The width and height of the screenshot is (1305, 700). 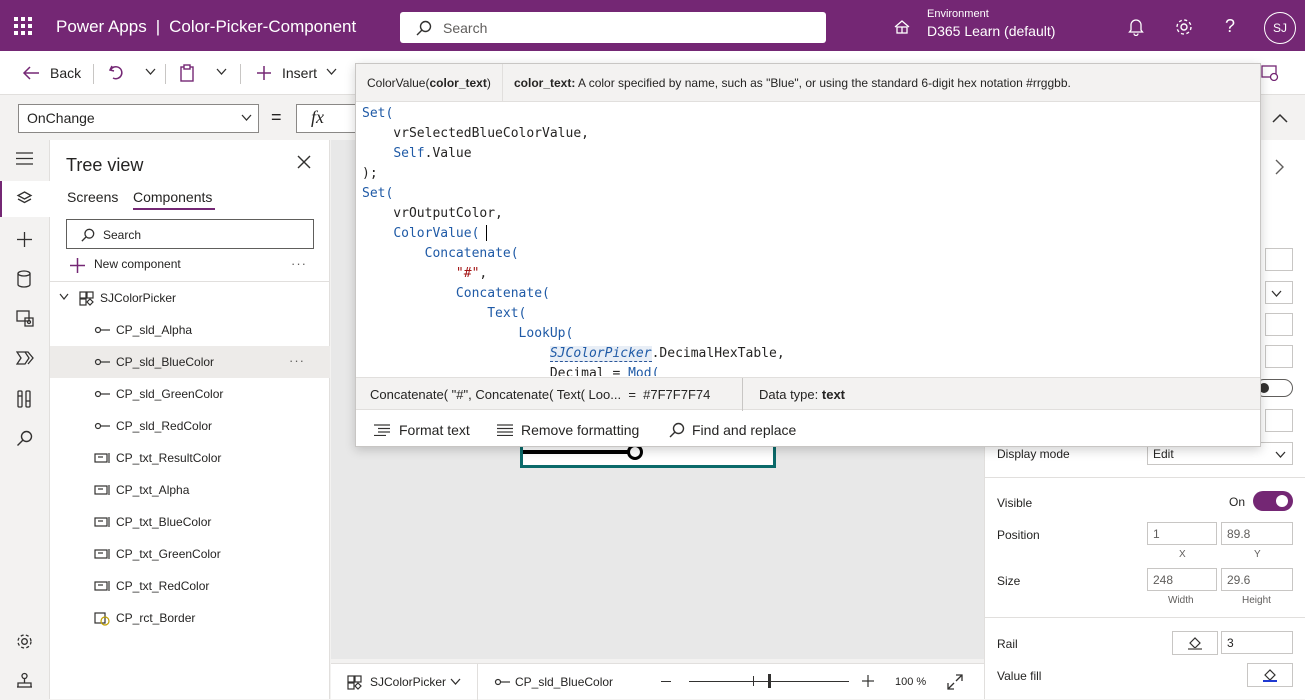 What do you see at coordinates (190, 618) in the screenshot?
I see `tree-item: CP_rct_Border` at bounding box center [190, 618].